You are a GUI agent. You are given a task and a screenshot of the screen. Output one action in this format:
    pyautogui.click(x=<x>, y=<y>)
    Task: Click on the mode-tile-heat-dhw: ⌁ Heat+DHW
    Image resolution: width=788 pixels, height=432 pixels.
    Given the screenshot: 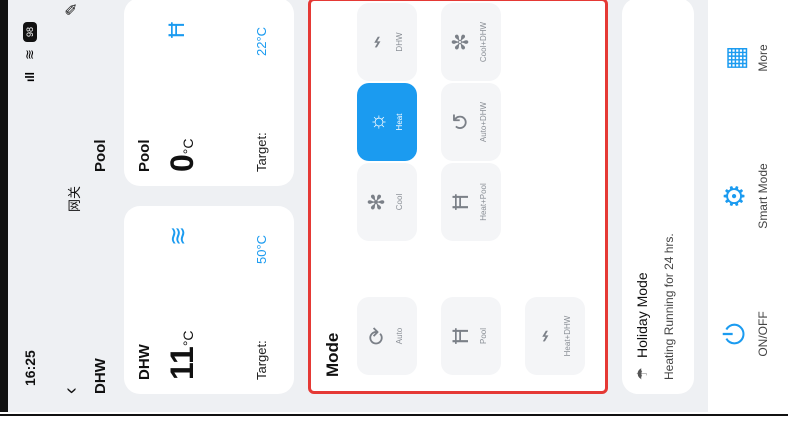 What is the action you would take?
    pyautogui.click(x=555, y=336)
    